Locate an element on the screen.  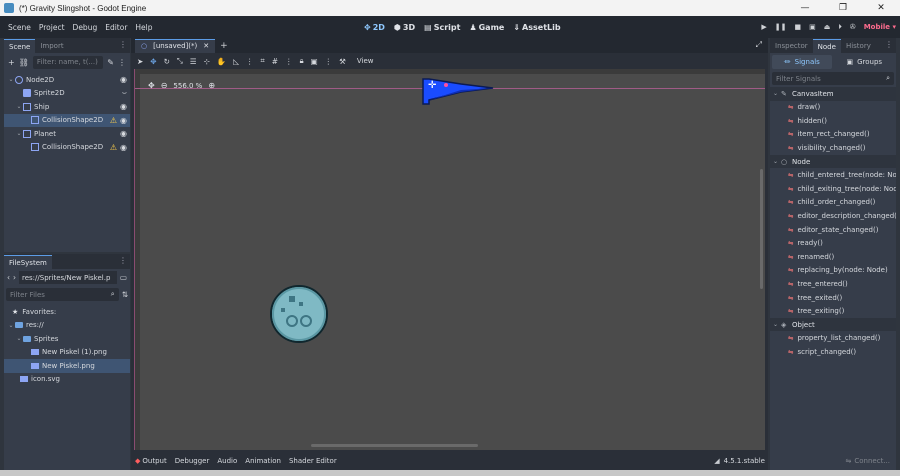
tab-debugger: Debugger is located at coordinates (192, 461).